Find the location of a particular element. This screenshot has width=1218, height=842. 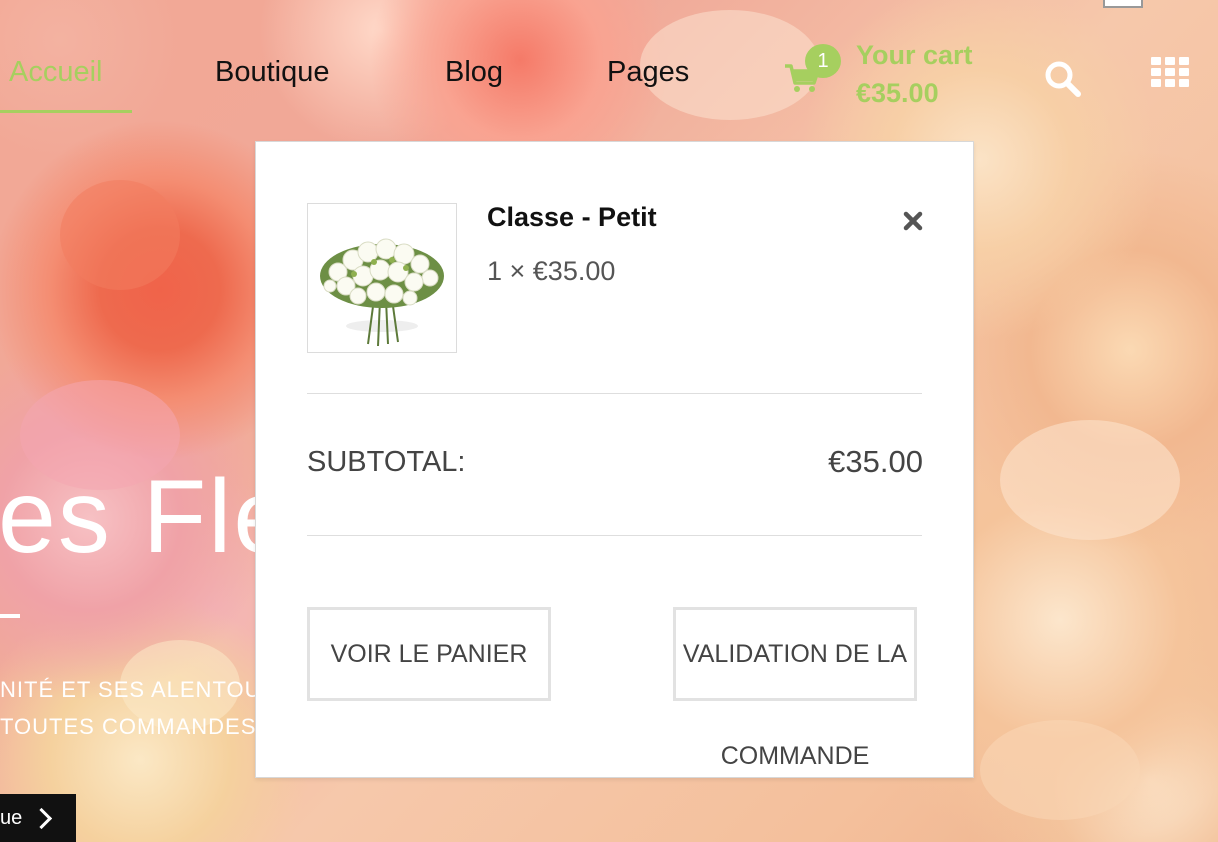

cart-divider-top is located at coordinates (614, 393).